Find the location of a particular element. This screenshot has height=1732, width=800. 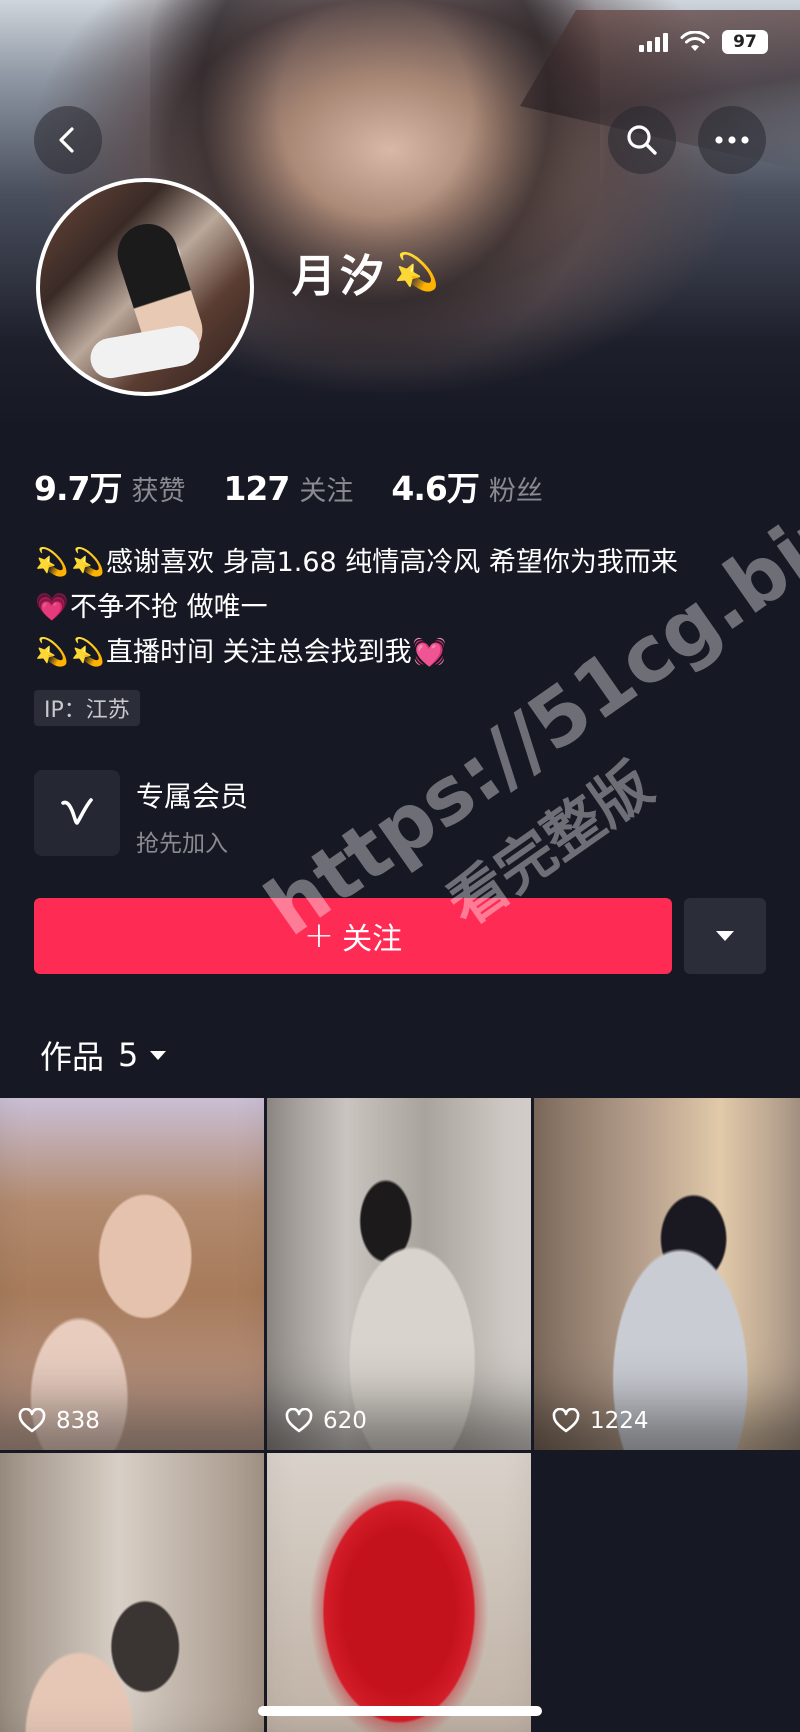

search-icon is located at coordinates (642, 140).